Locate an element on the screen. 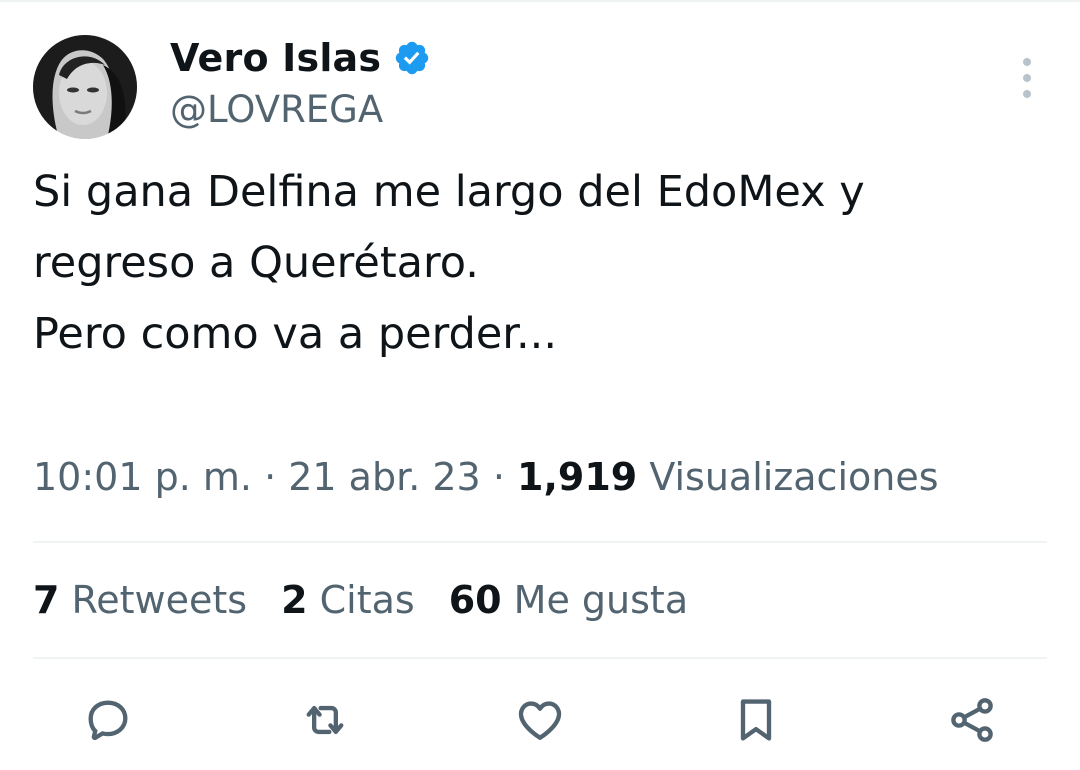 The image size is (1080, 770). like-button is located at coordinates (540, 720).